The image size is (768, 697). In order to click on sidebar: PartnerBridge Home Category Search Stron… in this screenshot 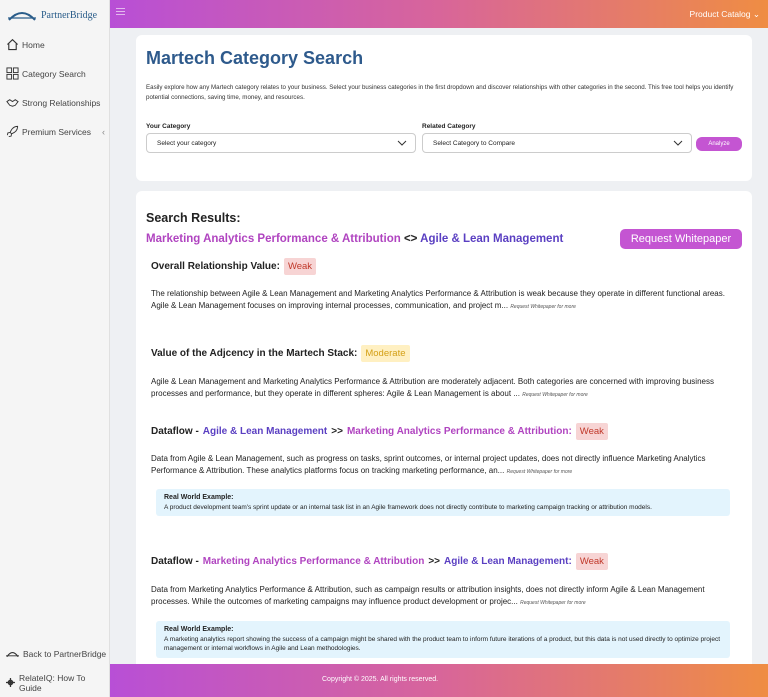, I will do `click(55, 348)`.